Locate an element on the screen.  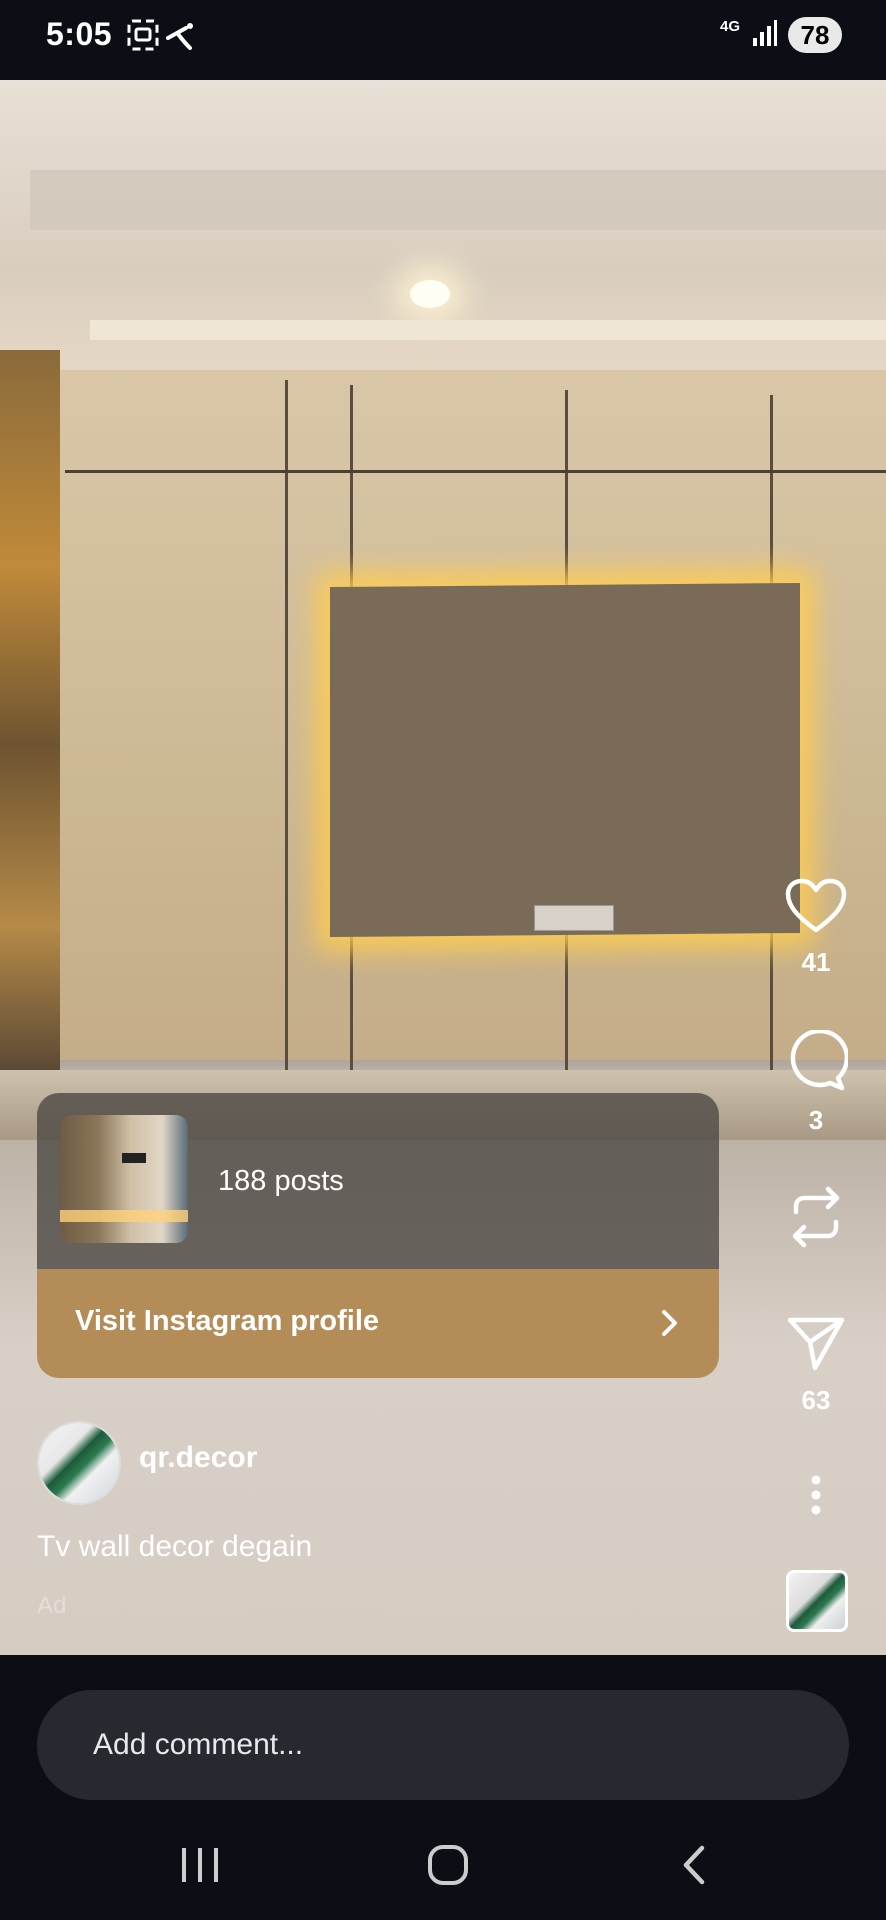
home-icon is located at coordinates (448, 1867).